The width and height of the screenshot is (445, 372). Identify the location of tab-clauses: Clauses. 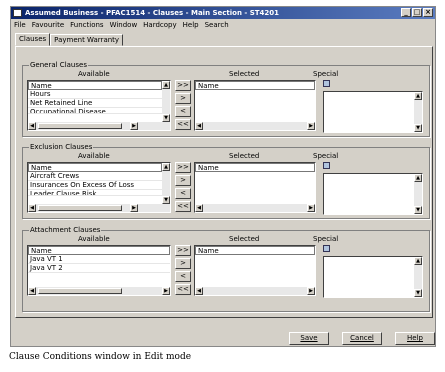
(33, 39).